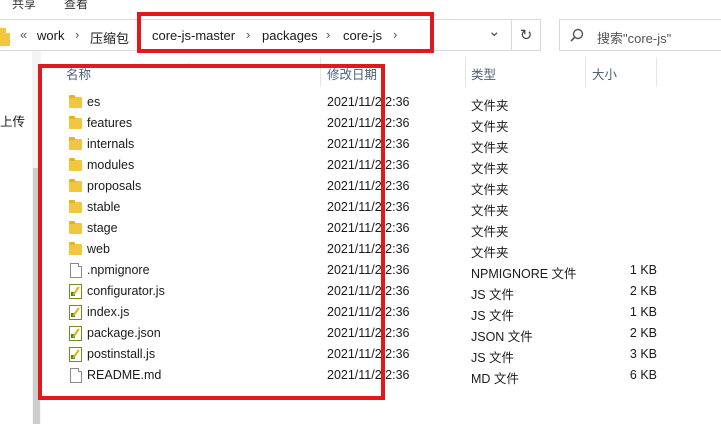  Describe the element at coordinates (76, 6) in the screenshot. I see `ribbon-tab-view: 查看` at that location.